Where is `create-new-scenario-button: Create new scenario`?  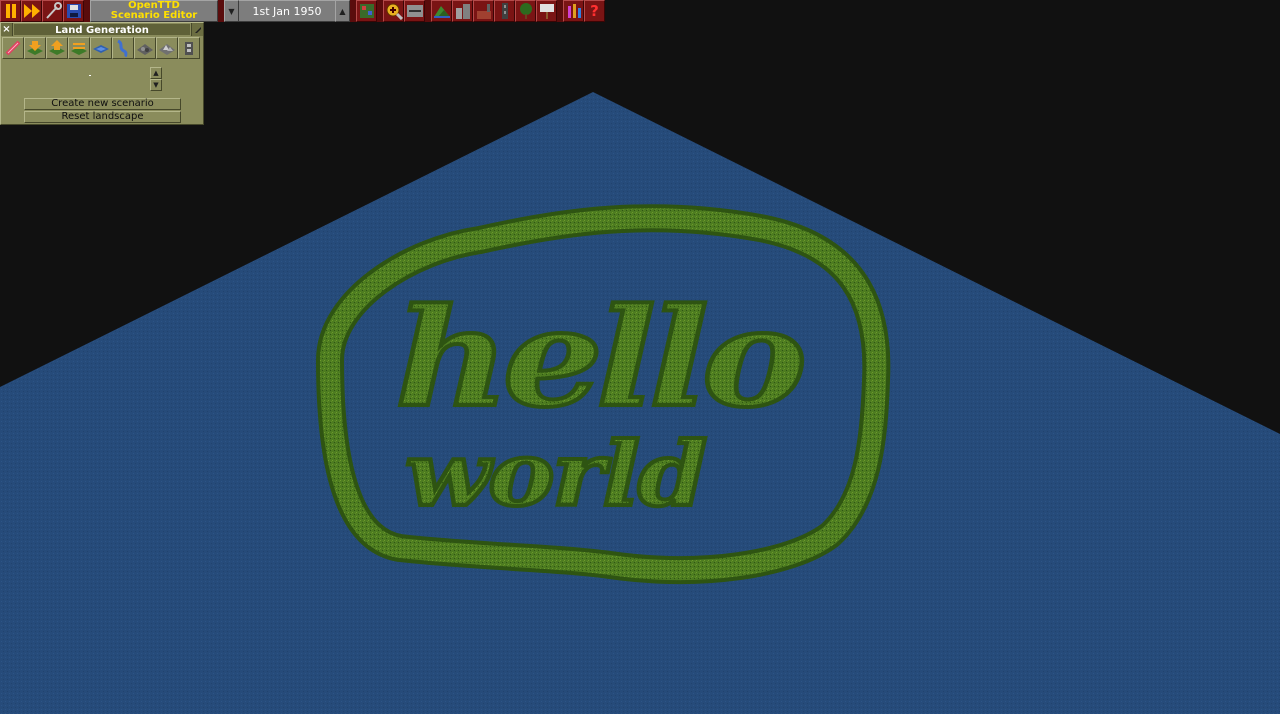 create-new-scenario-button: Create new scenario is located at coordinates (102, 104).